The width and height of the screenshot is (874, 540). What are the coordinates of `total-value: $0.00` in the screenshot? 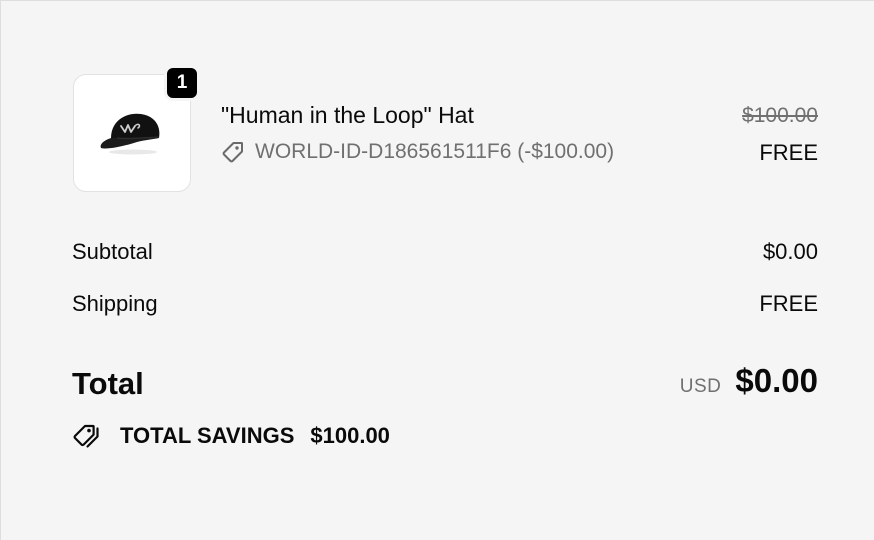 It's located at (776, 380).